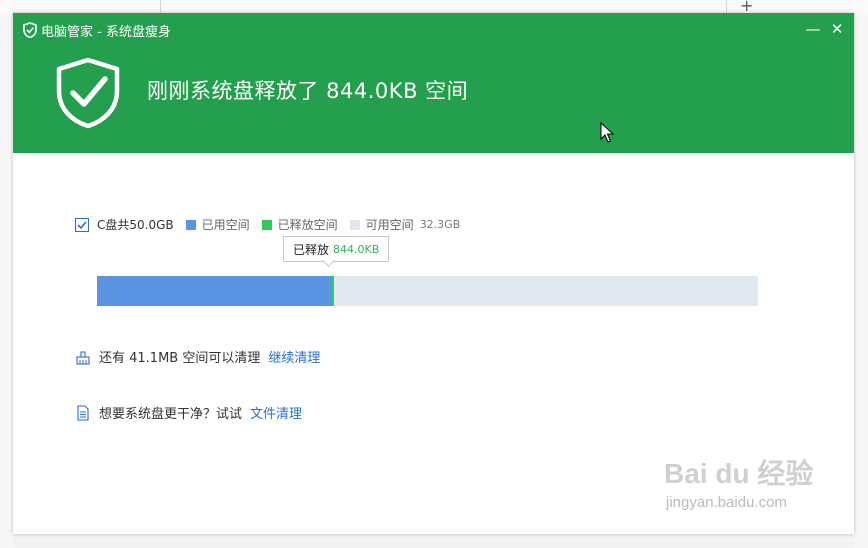 This screenshot has height=548, width=868. Describe the element at coordinates (83, 357) in the screenshot. I see `broom-icon` at that location.